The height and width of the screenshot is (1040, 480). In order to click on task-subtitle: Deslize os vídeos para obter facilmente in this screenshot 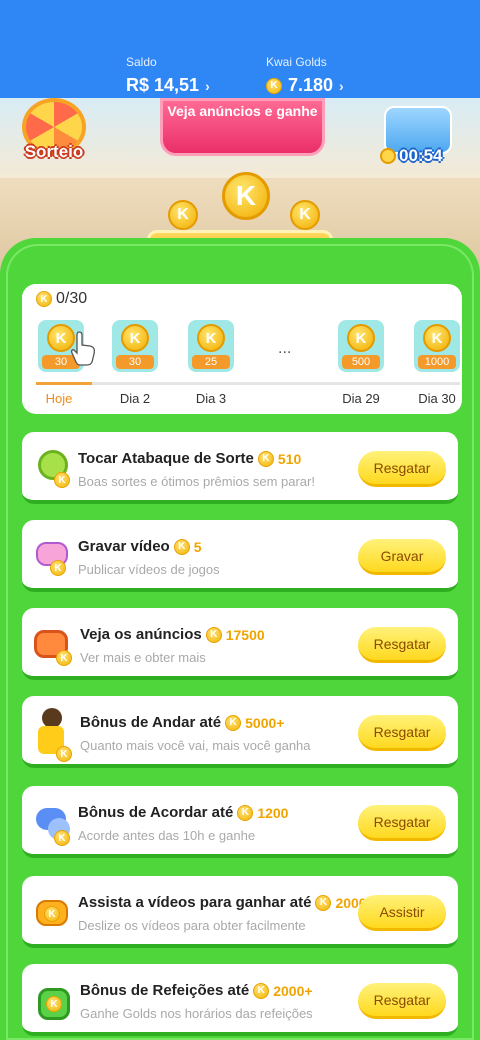, I will do `click(192, 925)`.